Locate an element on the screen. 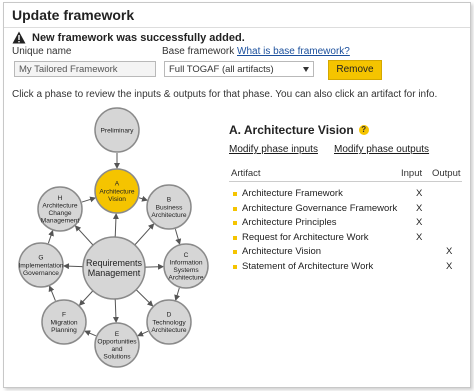  phase-label: Implementation is located at coordinates (40, 265).